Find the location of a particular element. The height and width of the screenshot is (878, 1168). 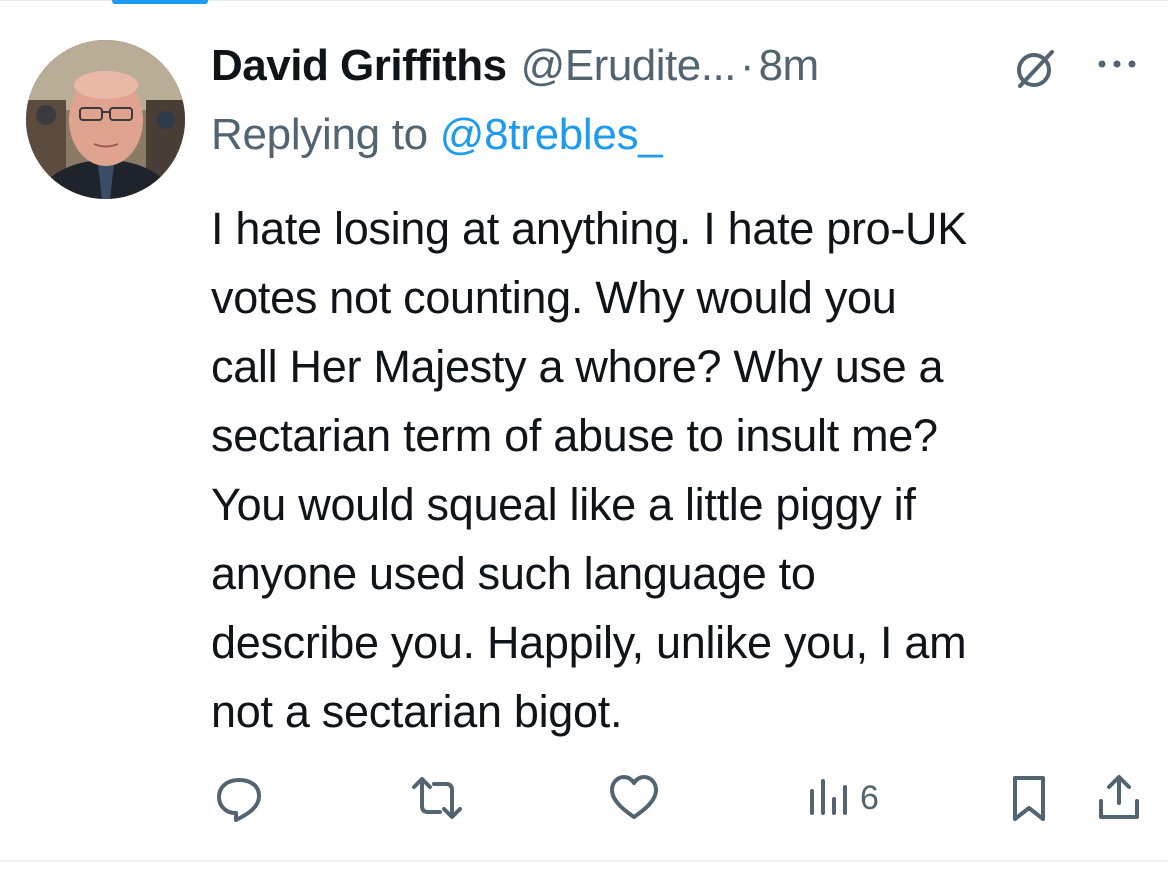

tweet-timestamp: 8m is located at coordinates (789, 66).